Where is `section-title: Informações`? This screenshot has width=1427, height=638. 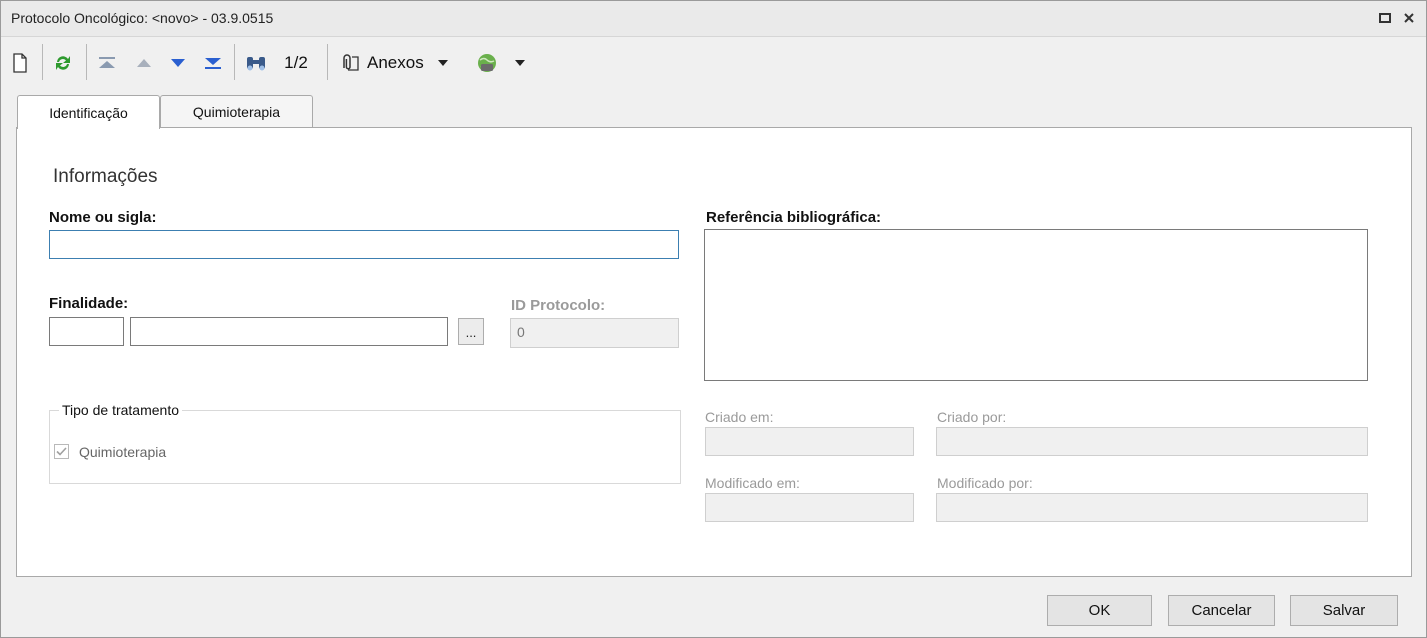
section-title: Informações is located at coordinates (105, 176).